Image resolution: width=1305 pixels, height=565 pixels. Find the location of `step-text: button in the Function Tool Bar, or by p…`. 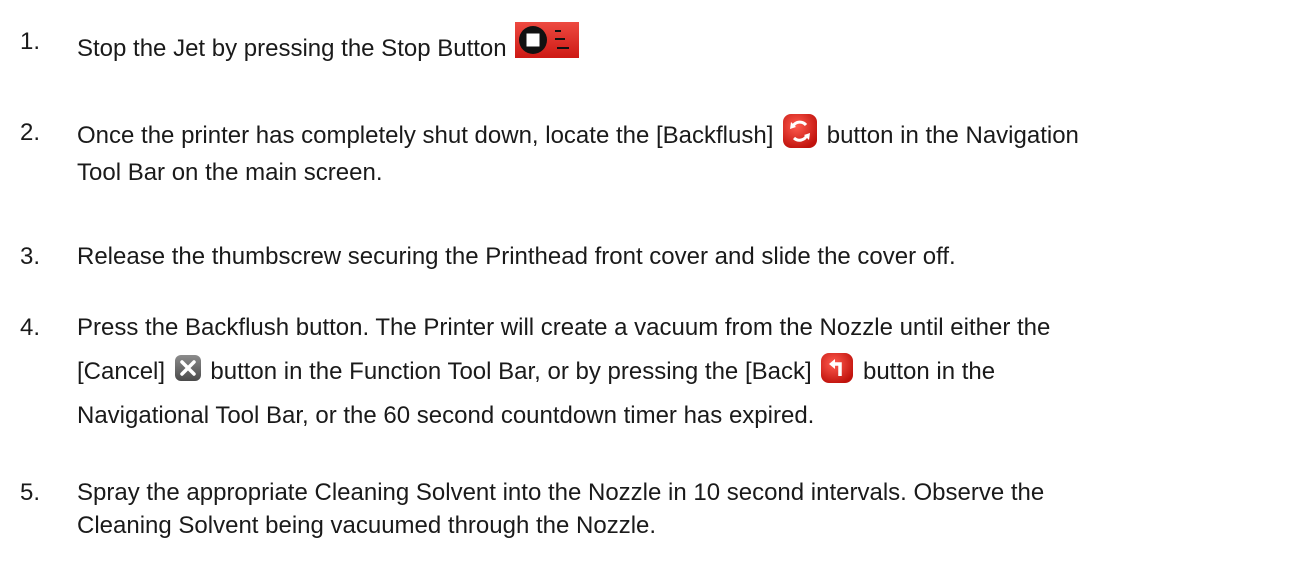

step-text: button in the Function Tool Bar, or by p… is located at coordinates (511, 371).